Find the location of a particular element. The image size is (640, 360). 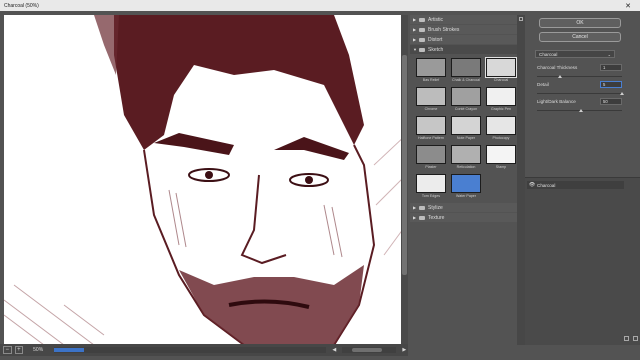

filter-thumb: Charcoal is located at coordinates (501, 69).